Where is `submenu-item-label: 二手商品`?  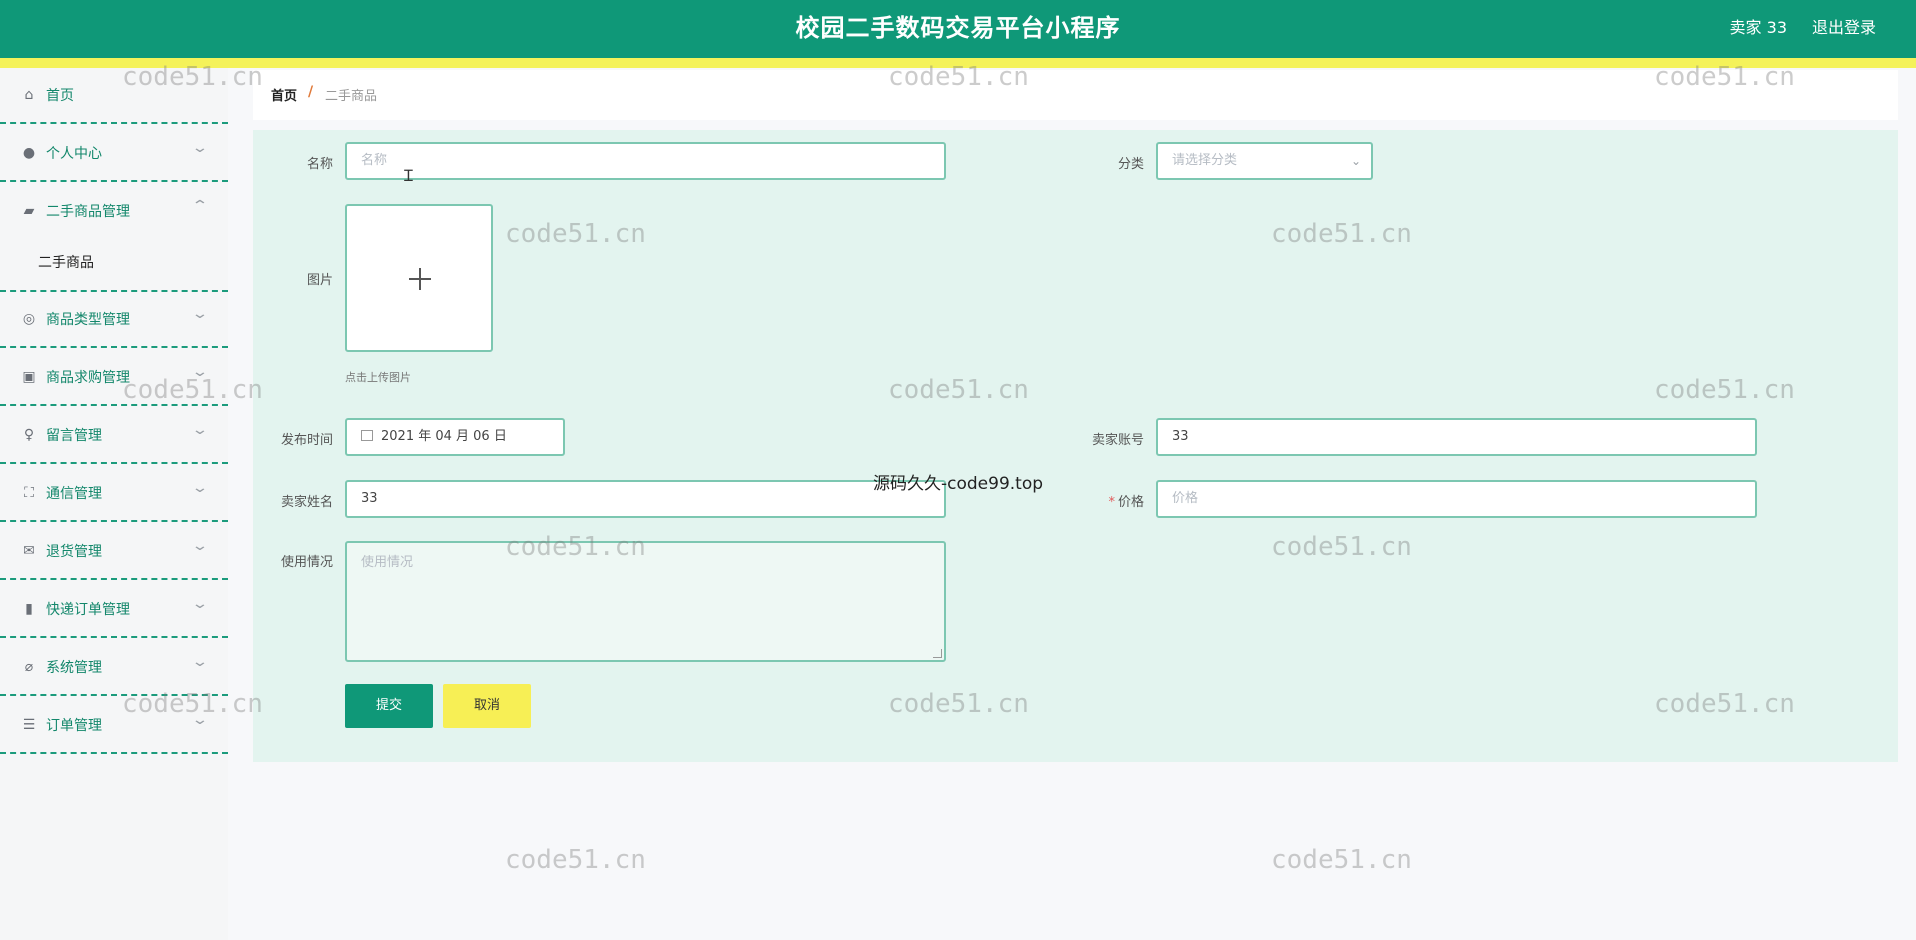 submenu-item-label: 二手商品 is located at coordinates (66, 263).